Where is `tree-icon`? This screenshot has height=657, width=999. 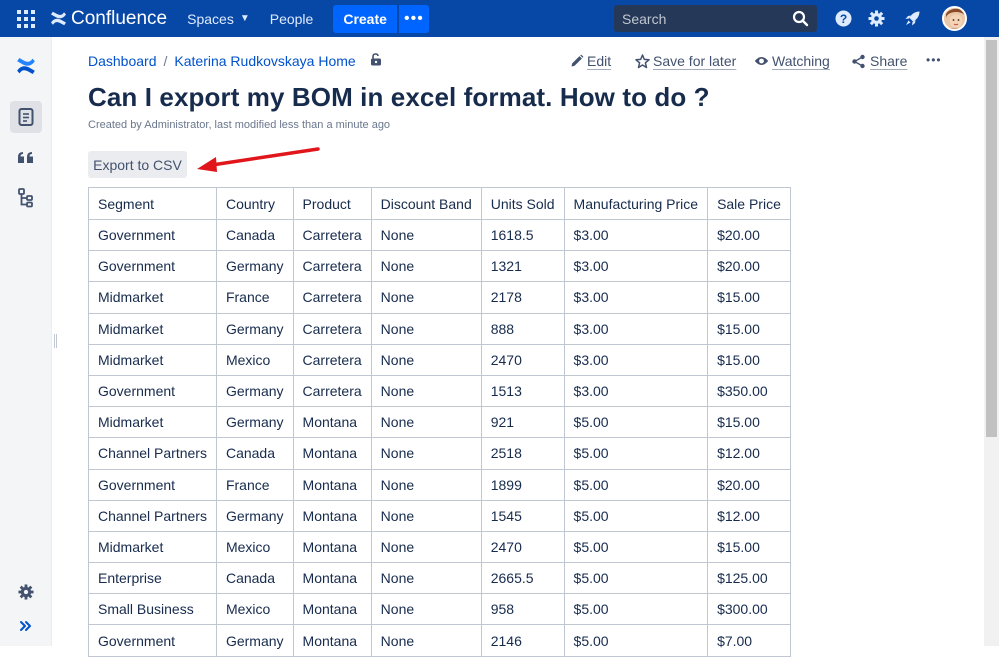 tree-icon is located at coordinates (26, 198).